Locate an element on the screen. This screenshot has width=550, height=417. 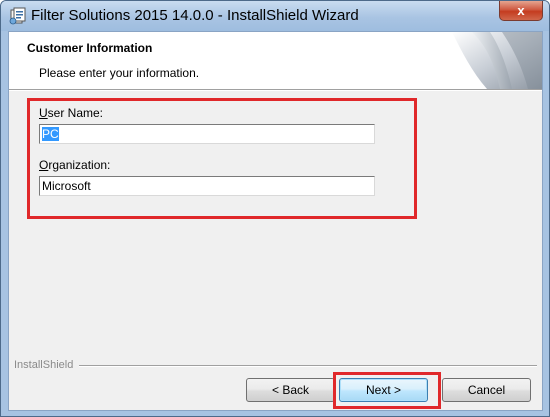
curled-page-graphic is located at coordinates (497, 60).